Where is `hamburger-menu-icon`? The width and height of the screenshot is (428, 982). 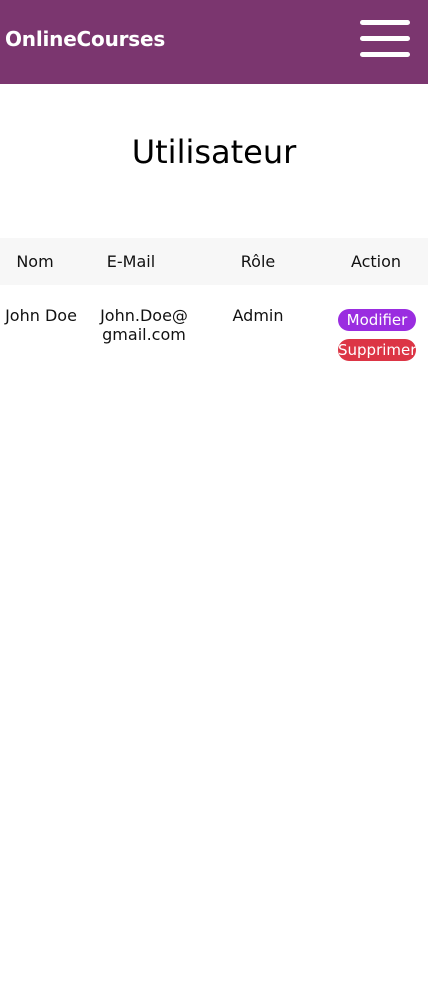
hamburger-menu-icon is located at coordinates (384, 40).